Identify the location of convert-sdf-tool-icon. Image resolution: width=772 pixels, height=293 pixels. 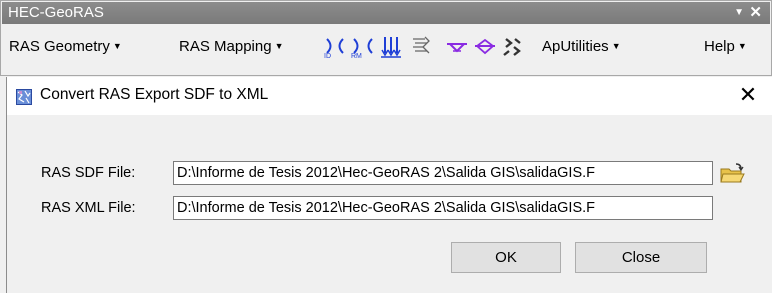
(513, 47).